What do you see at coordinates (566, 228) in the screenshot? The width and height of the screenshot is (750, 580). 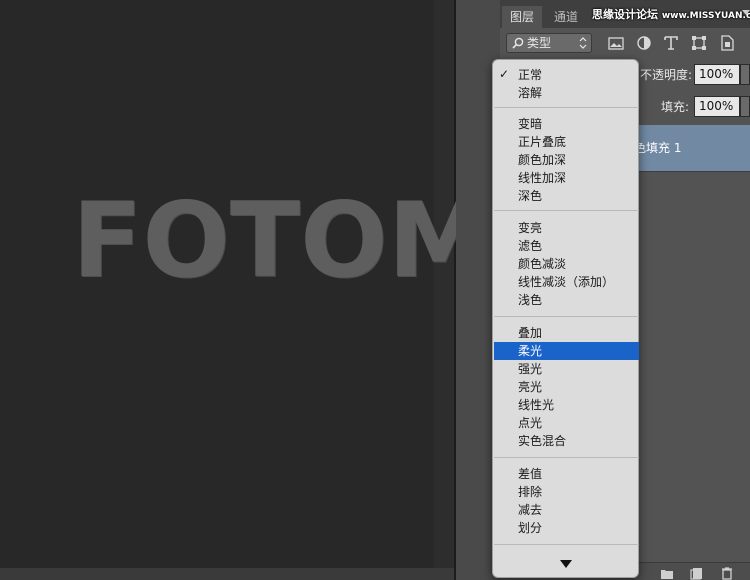 I see `blend-item-lighten: 变亮` at bounding box center [566, 228].